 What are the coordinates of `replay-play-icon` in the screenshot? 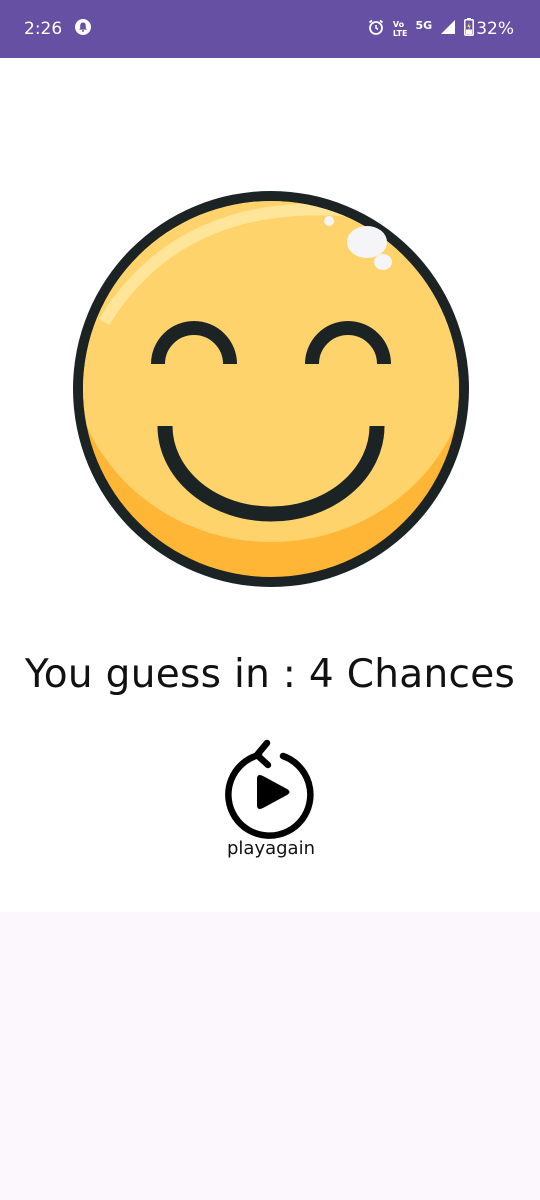 It's located at (271, 790).